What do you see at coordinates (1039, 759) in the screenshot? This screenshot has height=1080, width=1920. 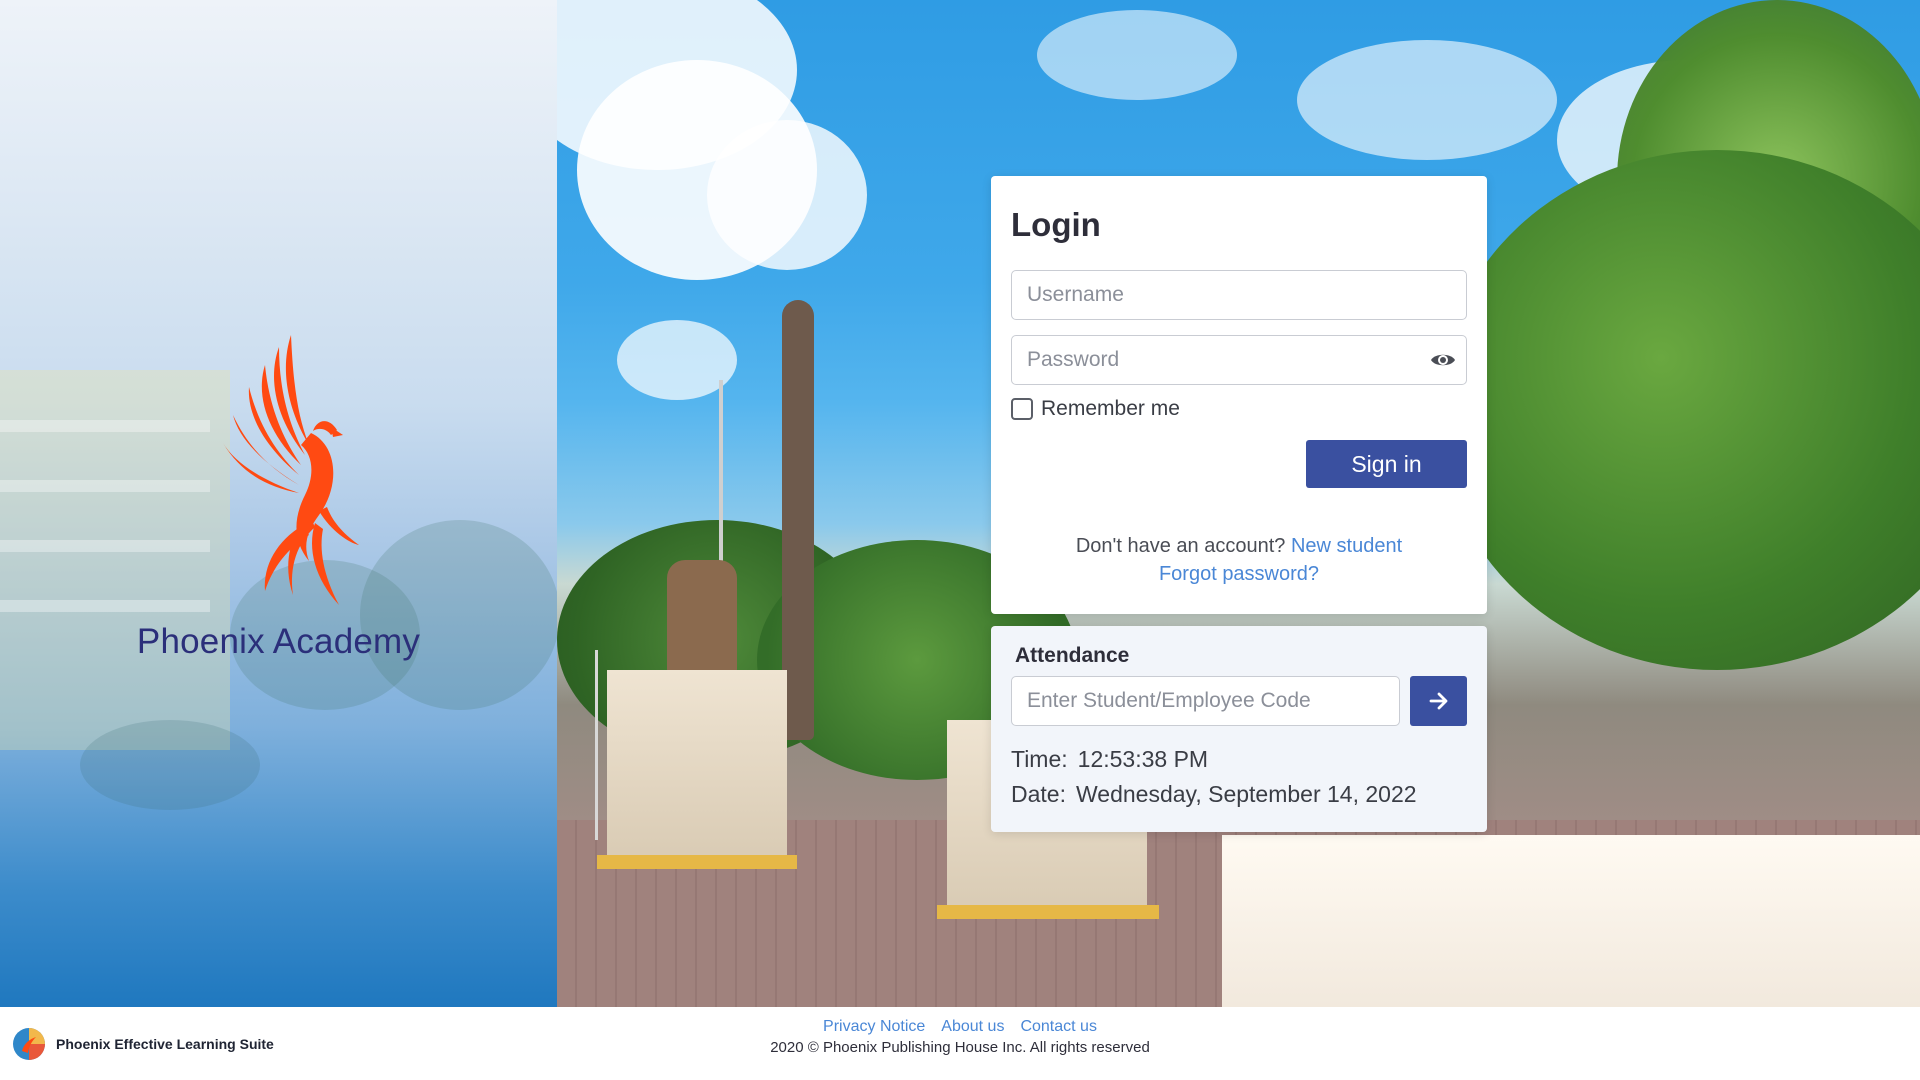 I see `time-label: Time:` at bounding box center [1039, 759].